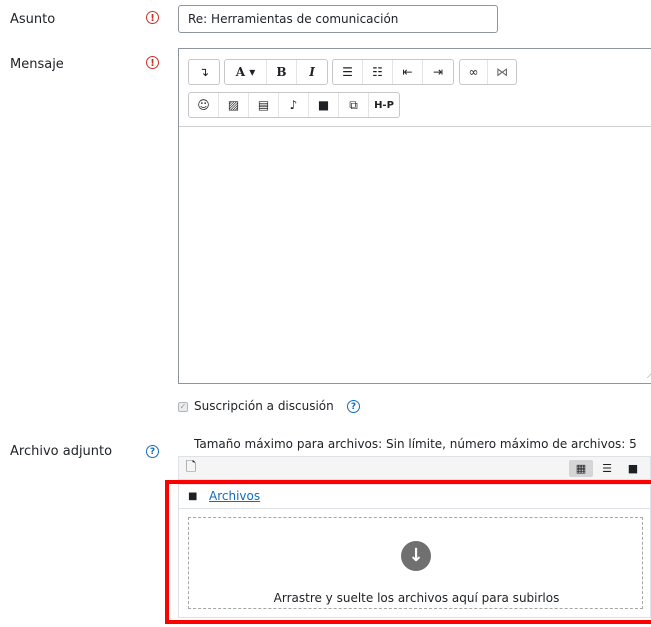 This screenshot has width=651, height=627. I want to click on indent-icon: ⇥, so click(438, 72).